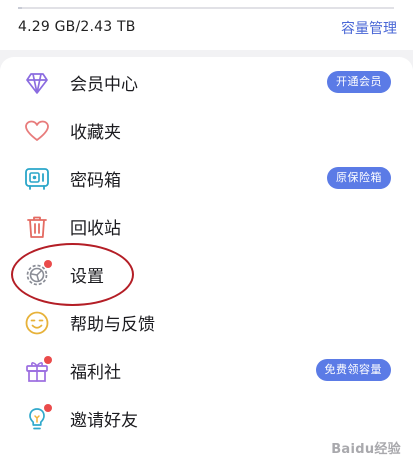  Describe the element at coordinates (104, 85) in the screenshot. I see `menu-item-label: 会员中心` at that location.